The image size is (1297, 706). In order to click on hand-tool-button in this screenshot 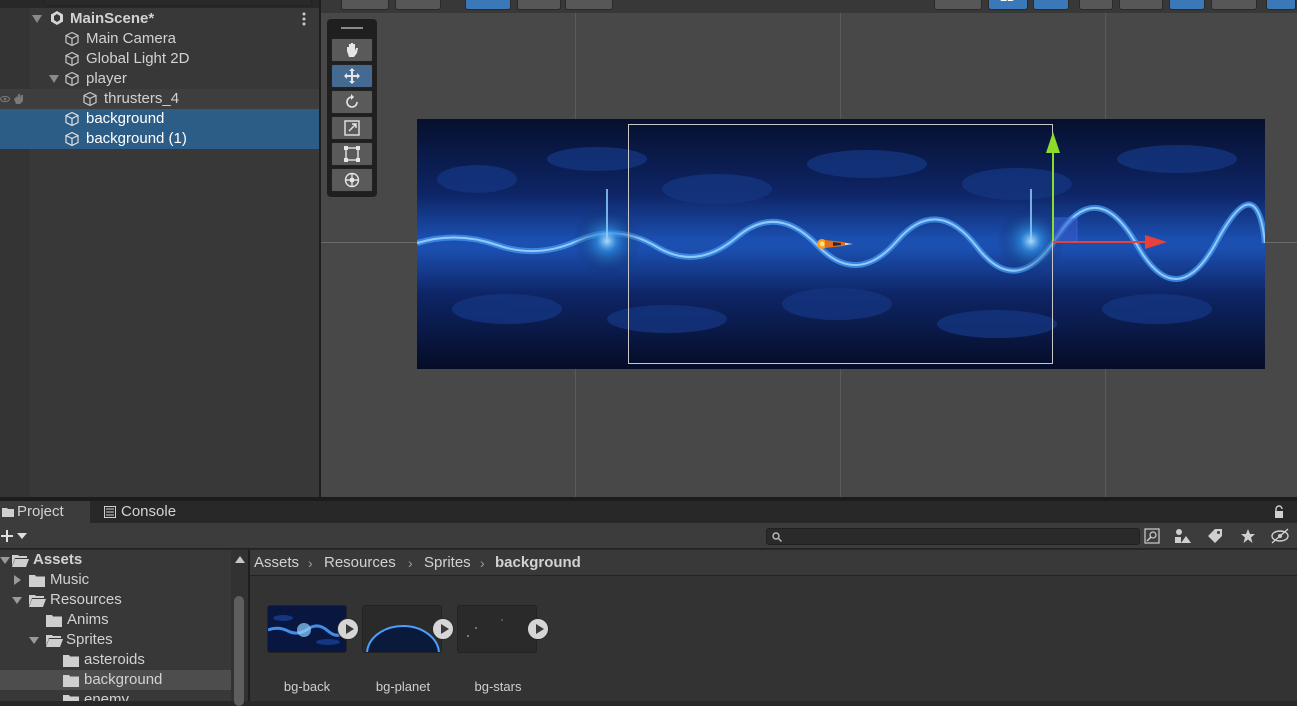, I will do `click(352, 50)`.